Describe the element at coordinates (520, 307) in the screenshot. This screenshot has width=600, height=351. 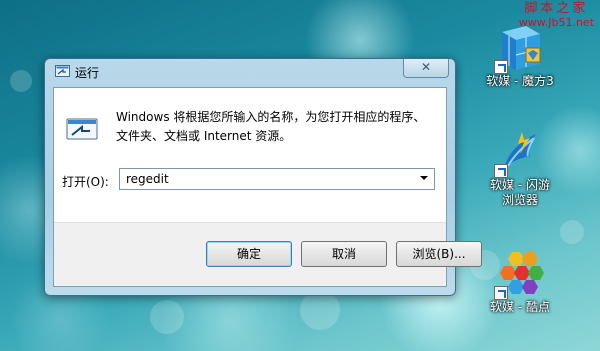
I see `desktop-icon-label: 软媒 - 酷点` at that location.